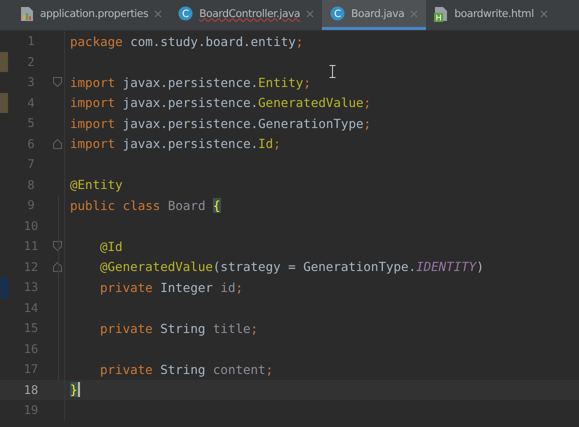  What do you see at coordinates (96, 41) in the screenshot?
I see `keyword: package` at bounding box center [96, 41].